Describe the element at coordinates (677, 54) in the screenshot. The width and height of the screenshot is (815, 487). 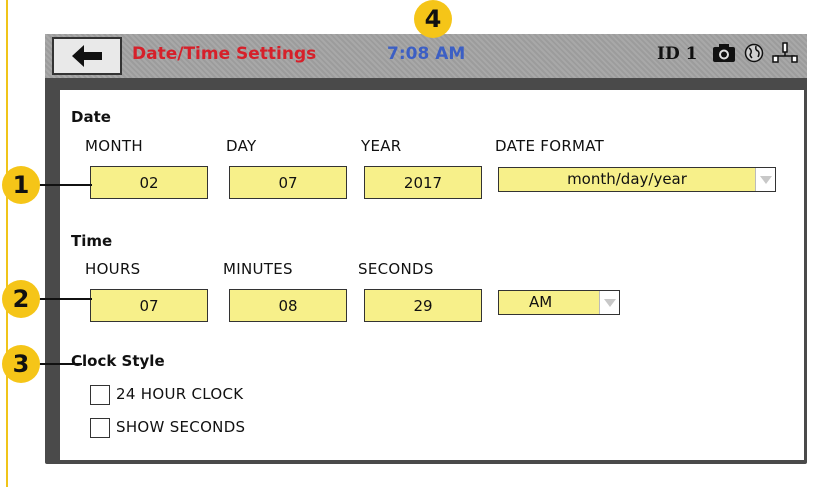
I see `device-id: ID 1` at that location.